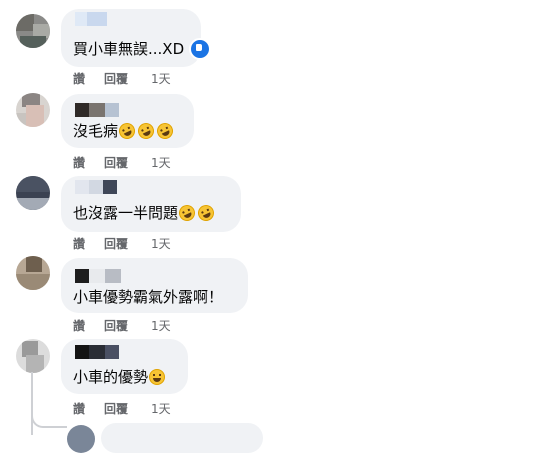  Describe the element at coordinates (126, 213) in the screenshot. I see `comment-text: 也沒露一半問題` at that location.